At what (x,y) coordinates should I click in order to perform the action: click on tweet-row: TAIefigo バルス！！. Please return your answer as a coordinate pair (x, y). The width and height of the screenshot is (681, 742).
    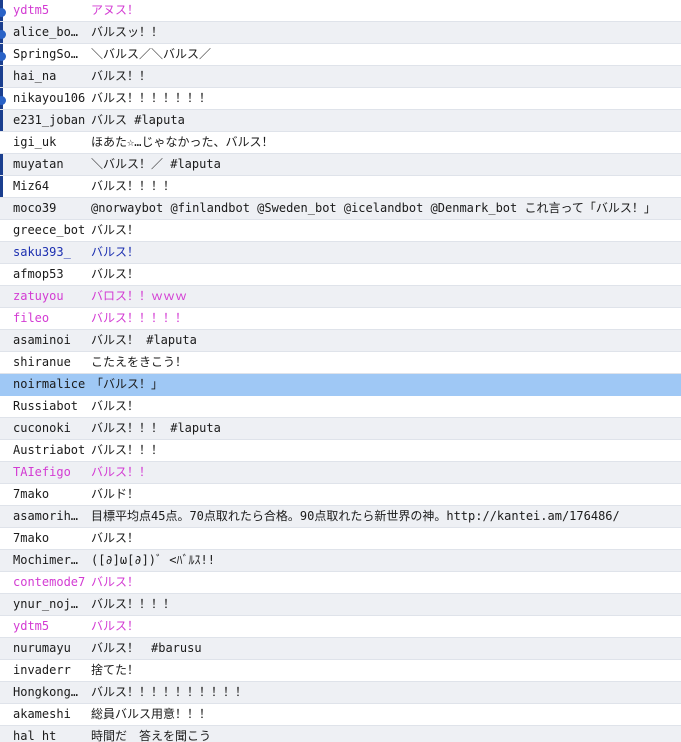
    Looking at the image, I should click on (340, 473).